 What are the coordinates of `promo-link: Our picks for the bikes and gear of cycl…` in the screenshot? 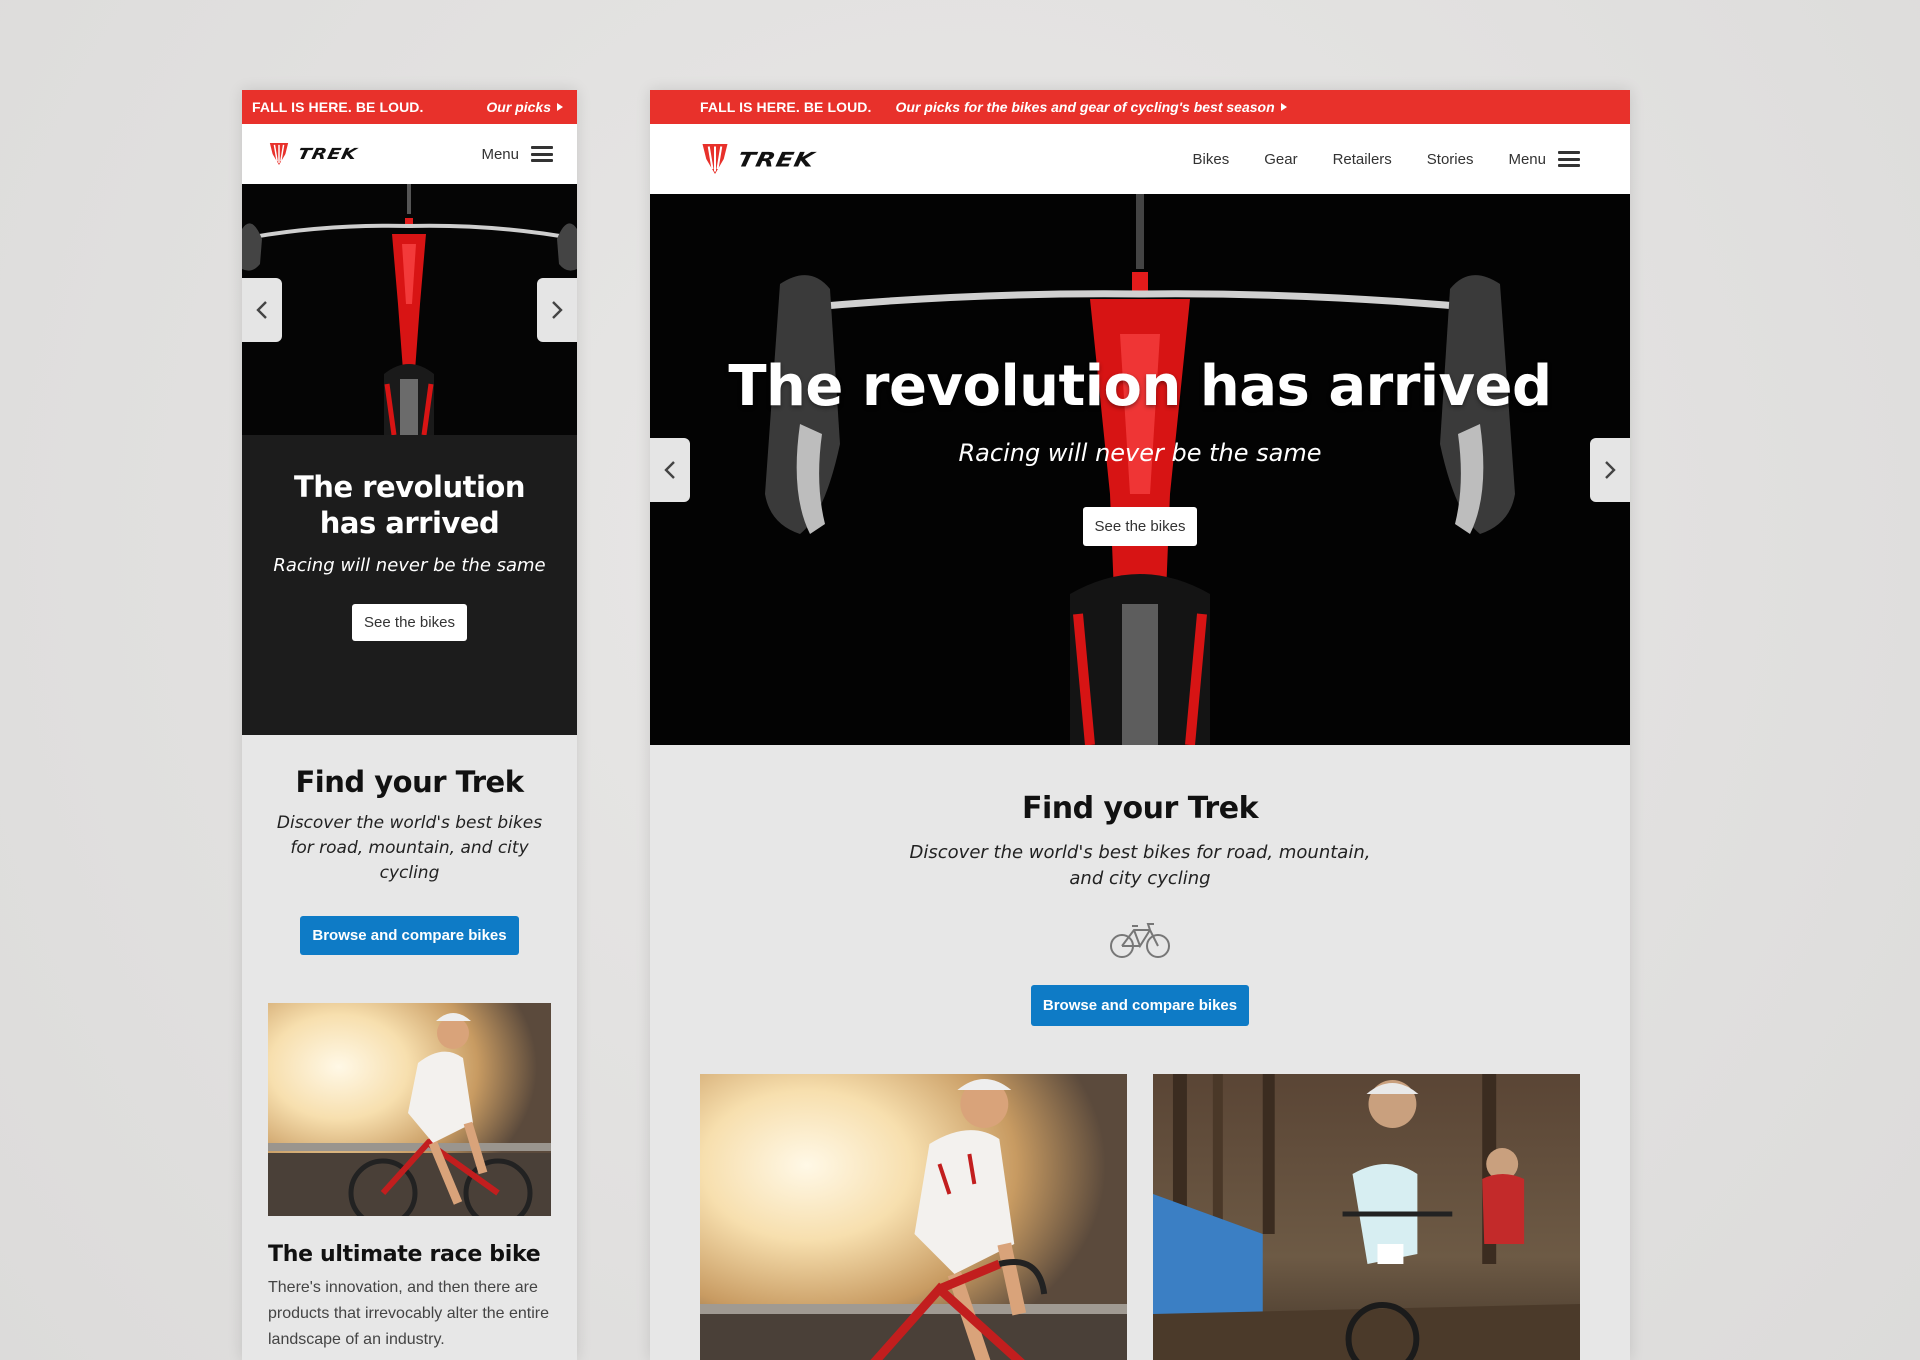 It's located at (1091, 107).